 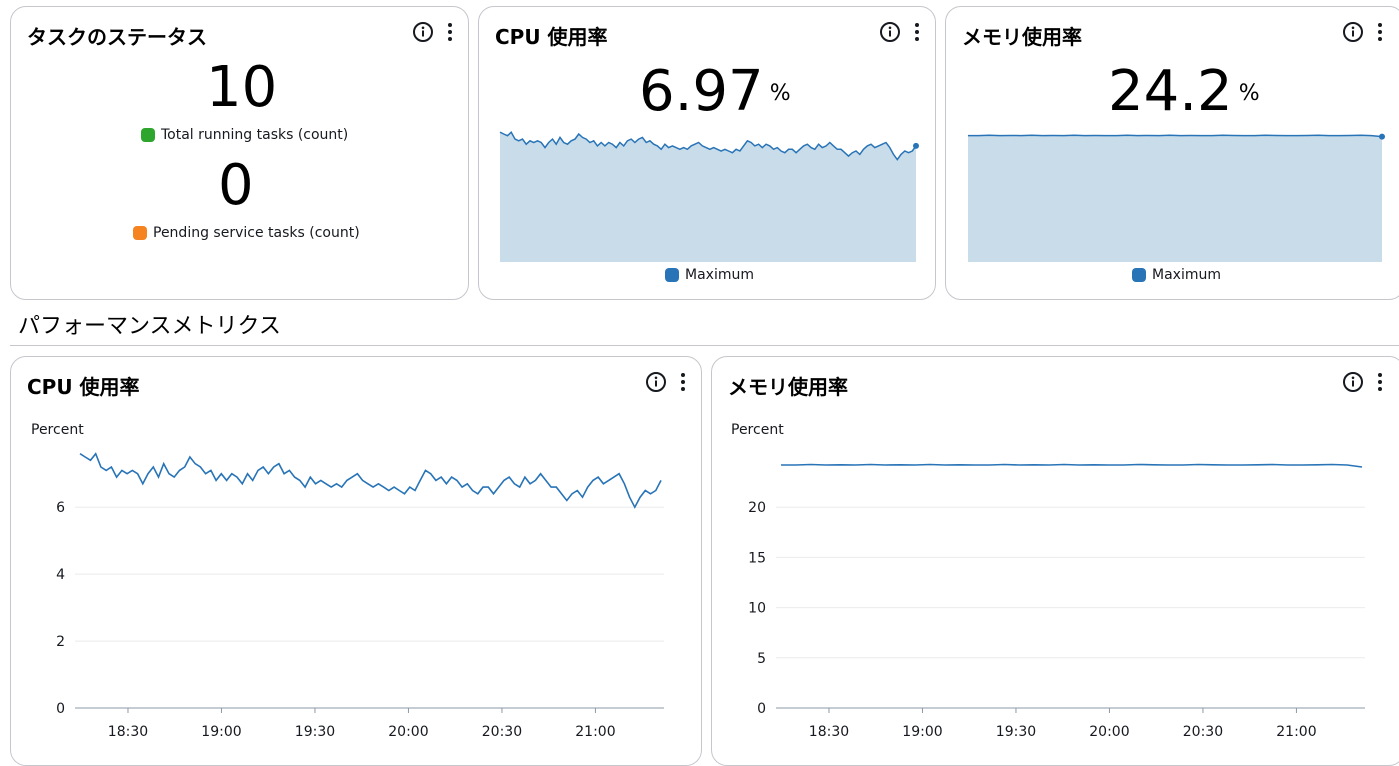 I want to click on mem-chart-xtick: 19:00, so click(x=922, y=732).